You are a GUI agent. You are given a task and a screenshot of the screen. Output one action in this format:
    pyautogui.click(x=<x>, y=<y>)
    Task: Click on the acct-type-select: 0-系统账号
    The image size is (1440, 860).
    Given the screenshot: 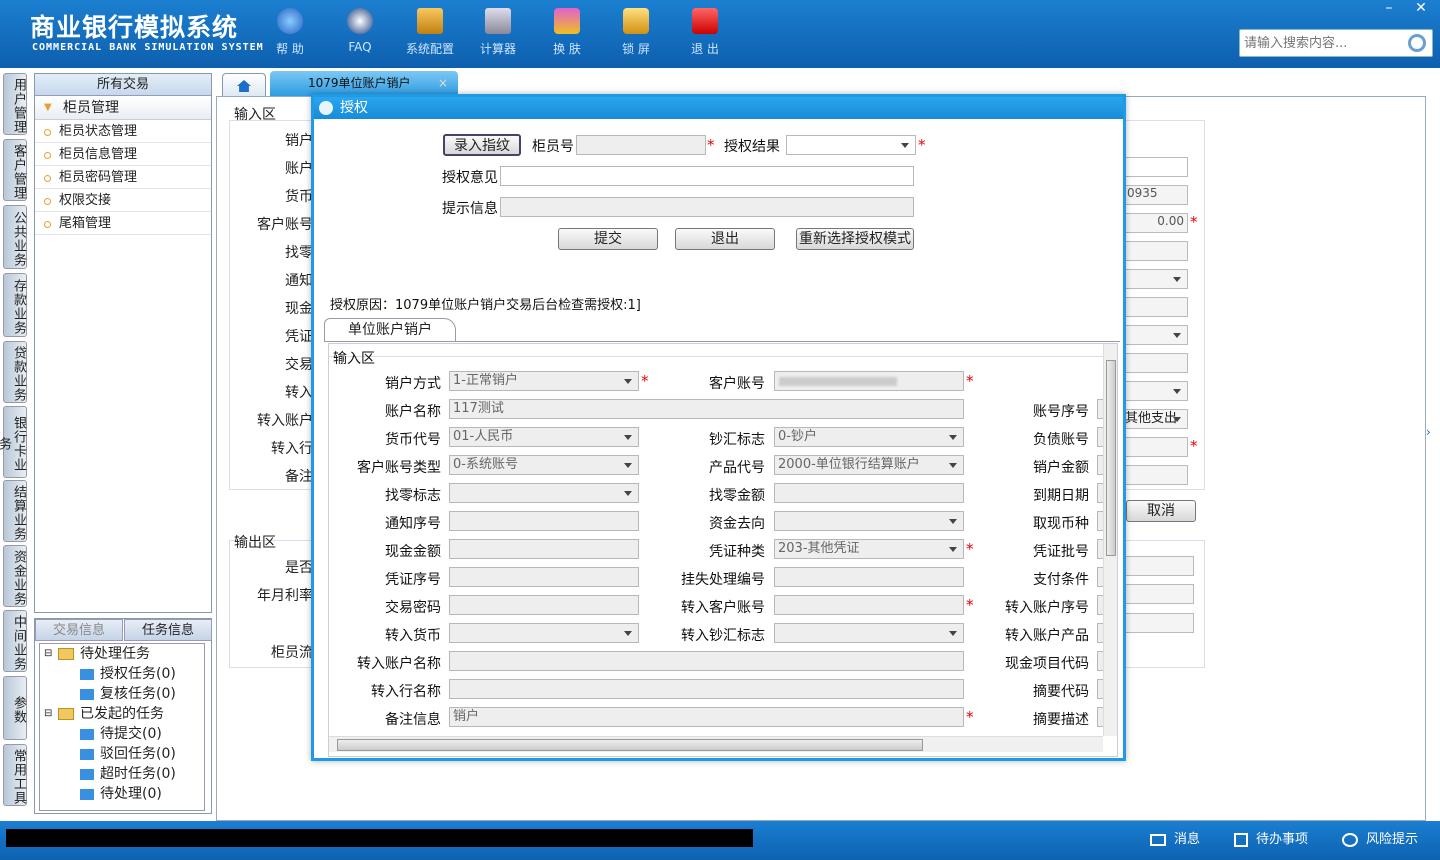 What is the action you would take?
    pyautogui.click(x=544, y=465)
    